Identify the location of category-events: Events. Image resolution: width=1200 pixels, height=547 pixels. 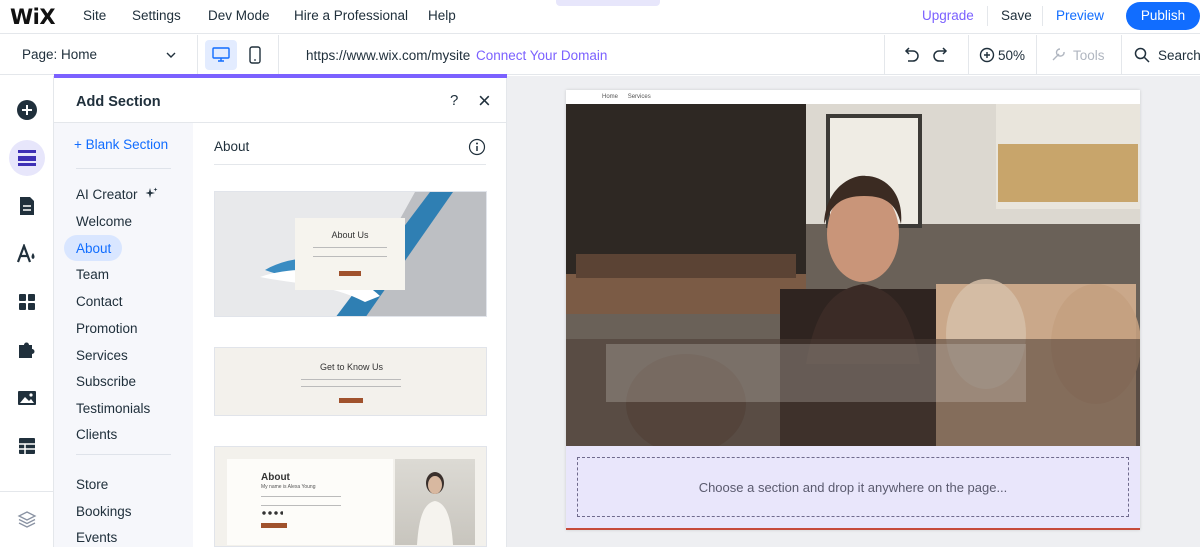
(96, 537).